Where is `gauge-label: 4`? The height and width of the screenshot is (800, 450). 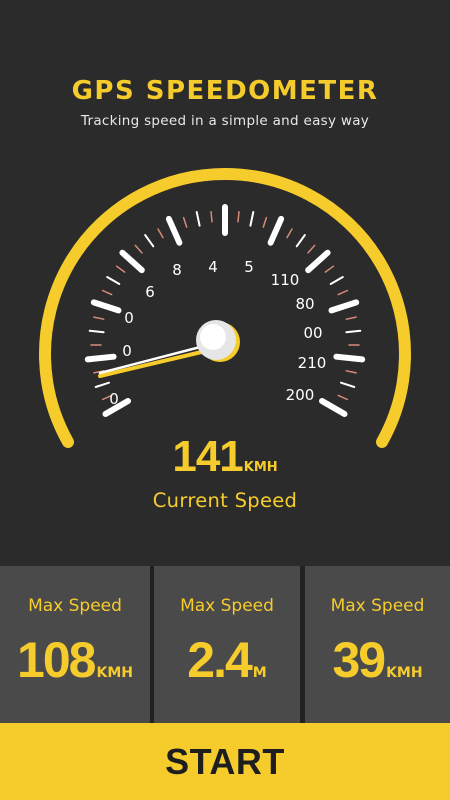
gauge-label: 4 is located at coordinates (213, 267).